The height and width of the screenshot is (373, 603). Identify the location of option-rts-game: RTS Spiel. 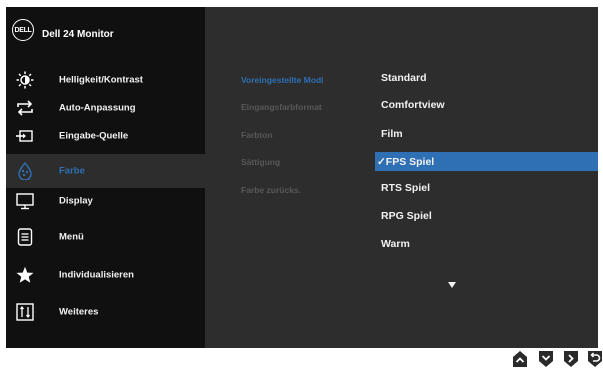
(486, 187).